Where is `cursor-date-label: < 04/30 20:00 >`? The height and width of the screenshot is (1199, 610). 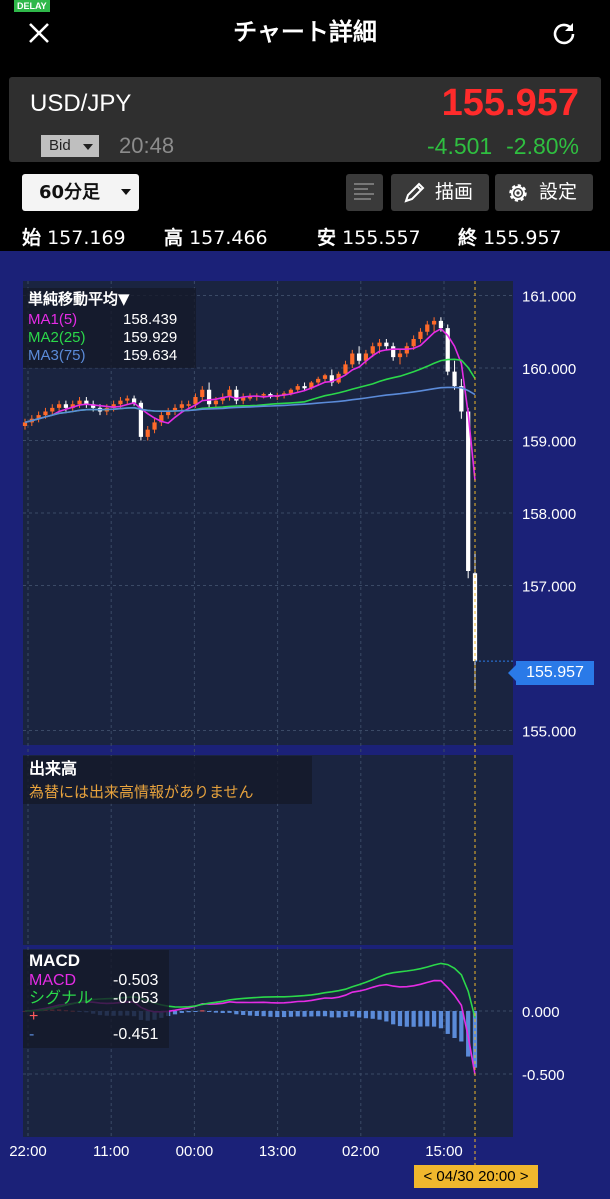 cursor-date-label: < 04/30 20:00 > is located at coordinates (476, 1176).